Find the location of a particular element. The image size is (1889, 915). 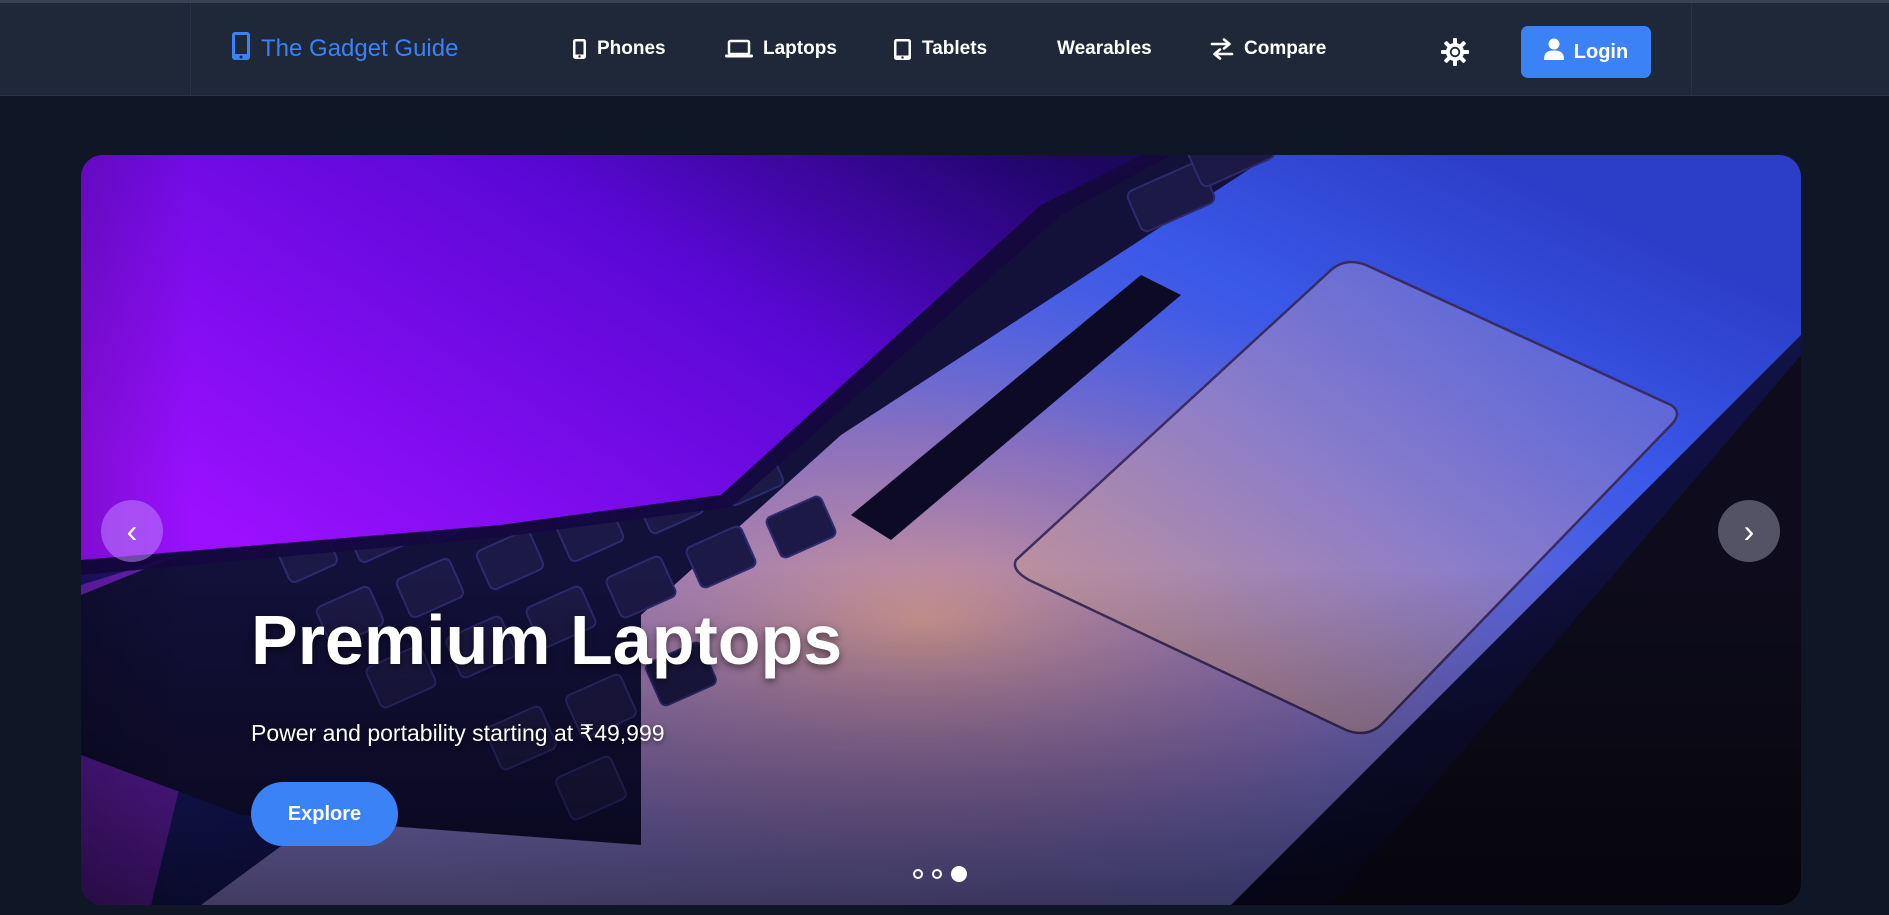

tablet-icon is located at coordinates (902, 49).